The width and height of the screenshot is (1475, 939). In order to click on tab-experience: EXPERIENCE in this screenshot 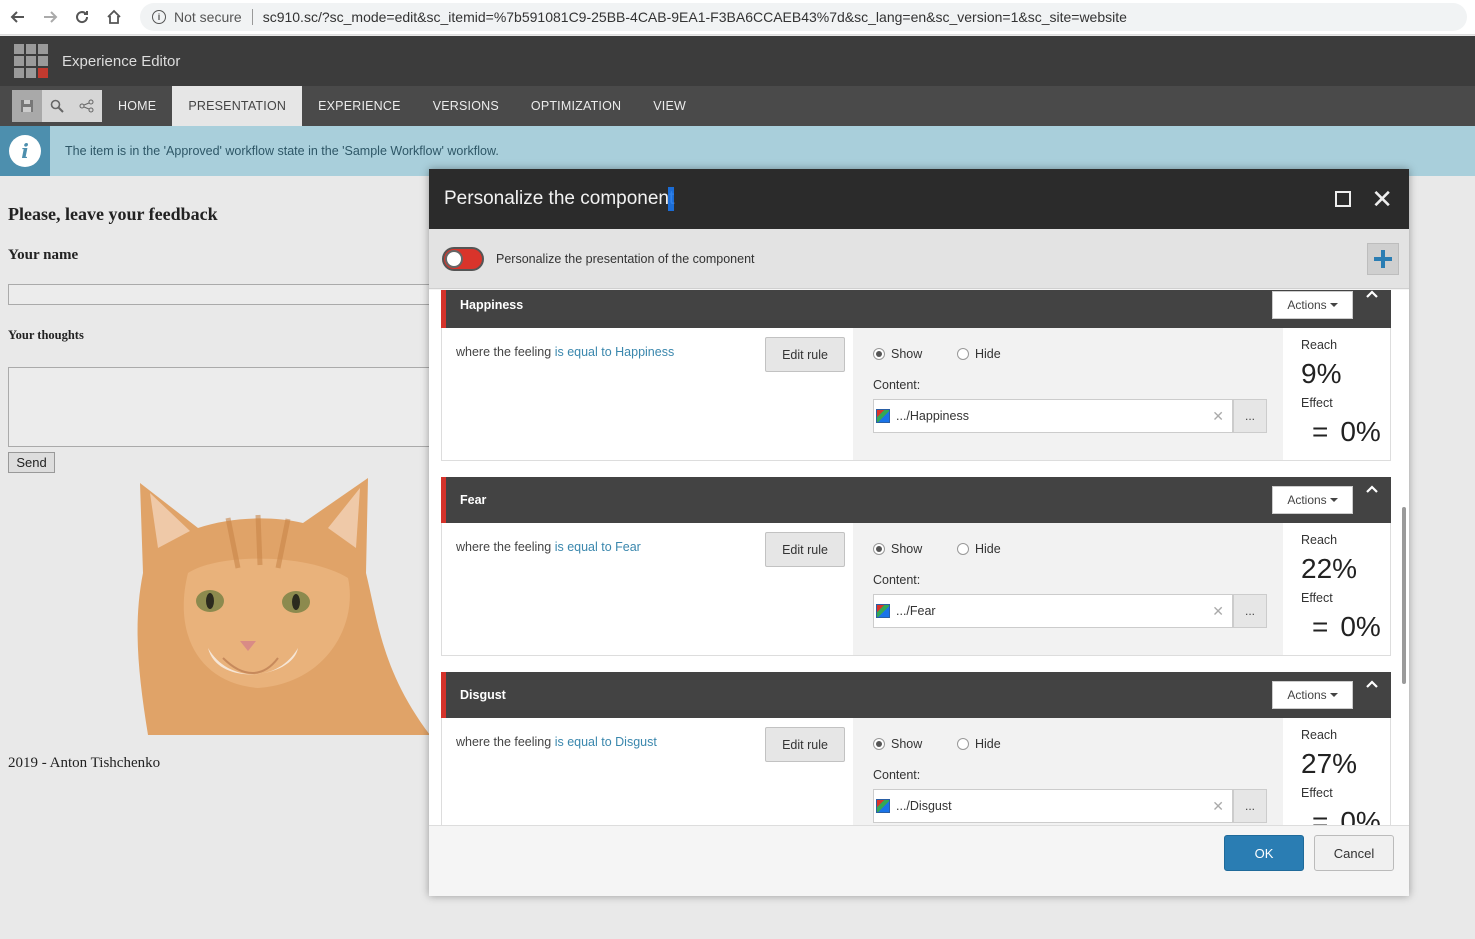, I will do `click(359, 106)`.